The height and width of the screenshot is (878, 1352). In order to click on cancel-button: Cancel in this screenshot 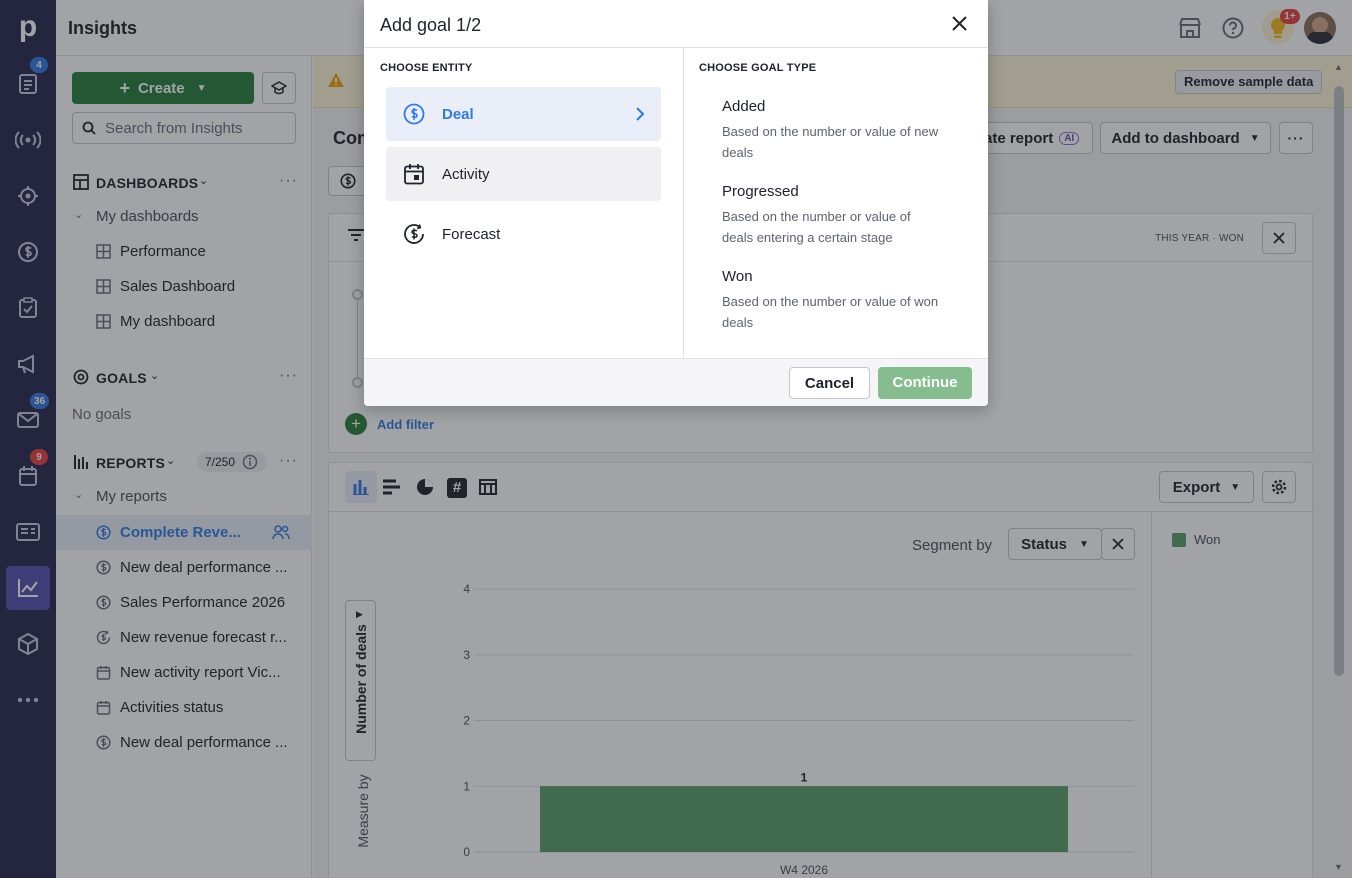, I will do `click(829, 383)`.